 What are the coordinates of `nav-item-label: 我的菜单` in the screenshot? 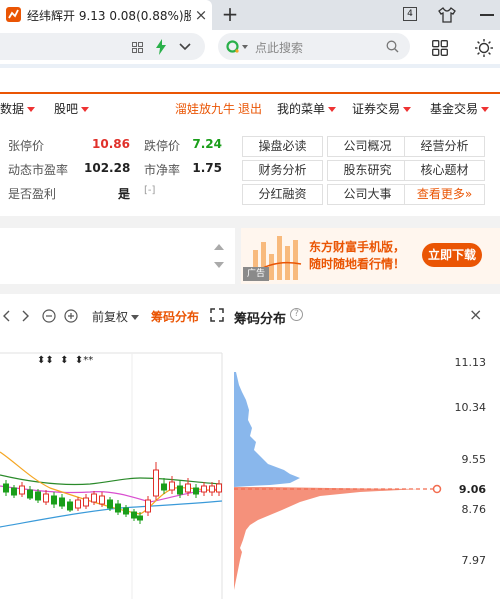 It's located at (301, 109).